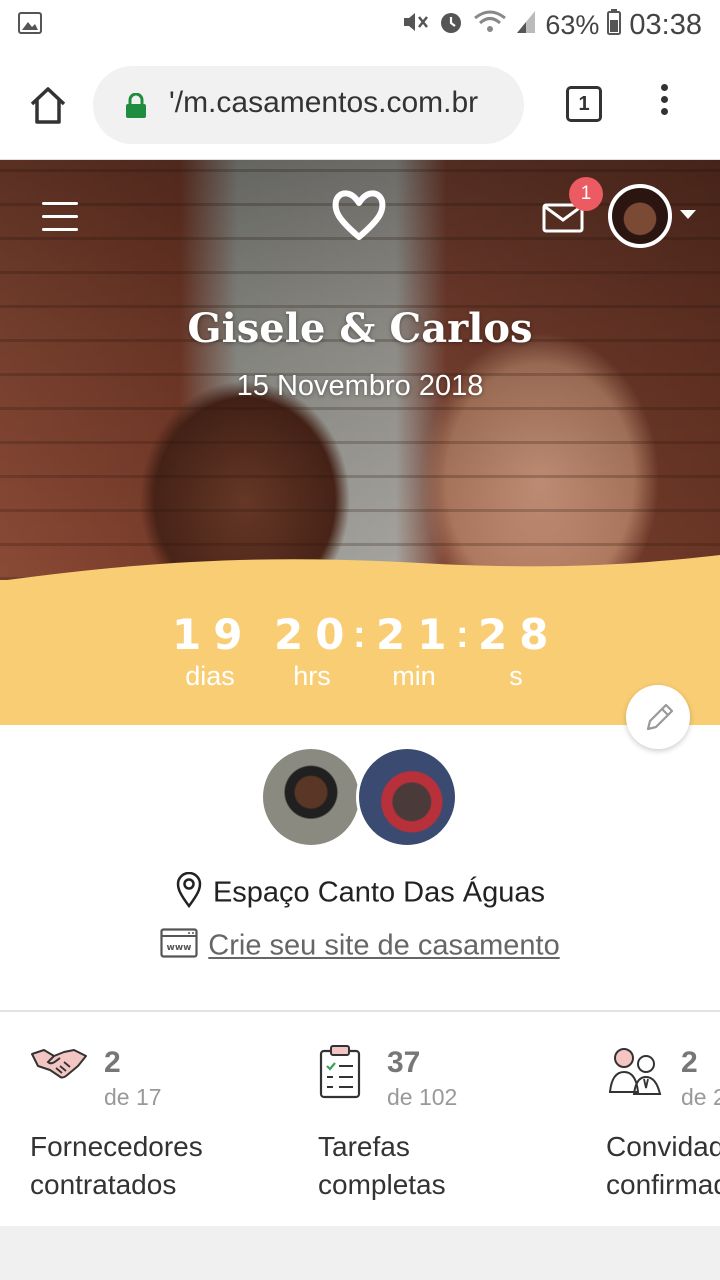 The width and height of the screenshot is (720, 1280). I want to click on website-icon: www, so click(179, 947).